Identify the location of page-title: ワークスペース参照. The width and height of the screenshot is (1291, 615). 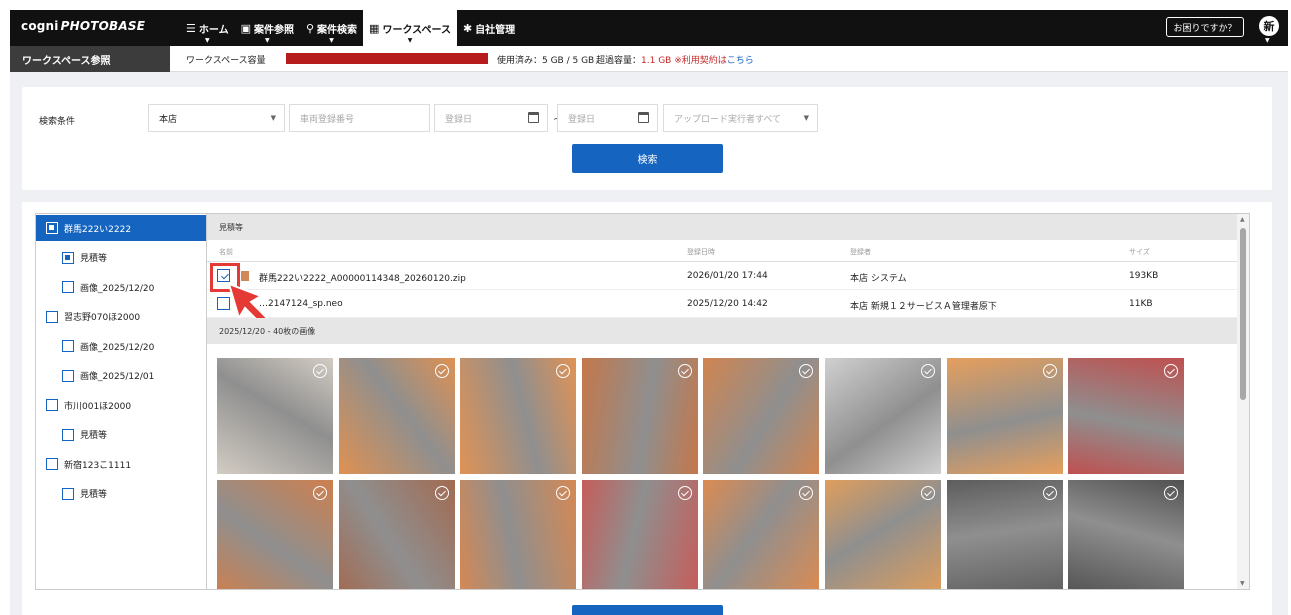
(90, 59).